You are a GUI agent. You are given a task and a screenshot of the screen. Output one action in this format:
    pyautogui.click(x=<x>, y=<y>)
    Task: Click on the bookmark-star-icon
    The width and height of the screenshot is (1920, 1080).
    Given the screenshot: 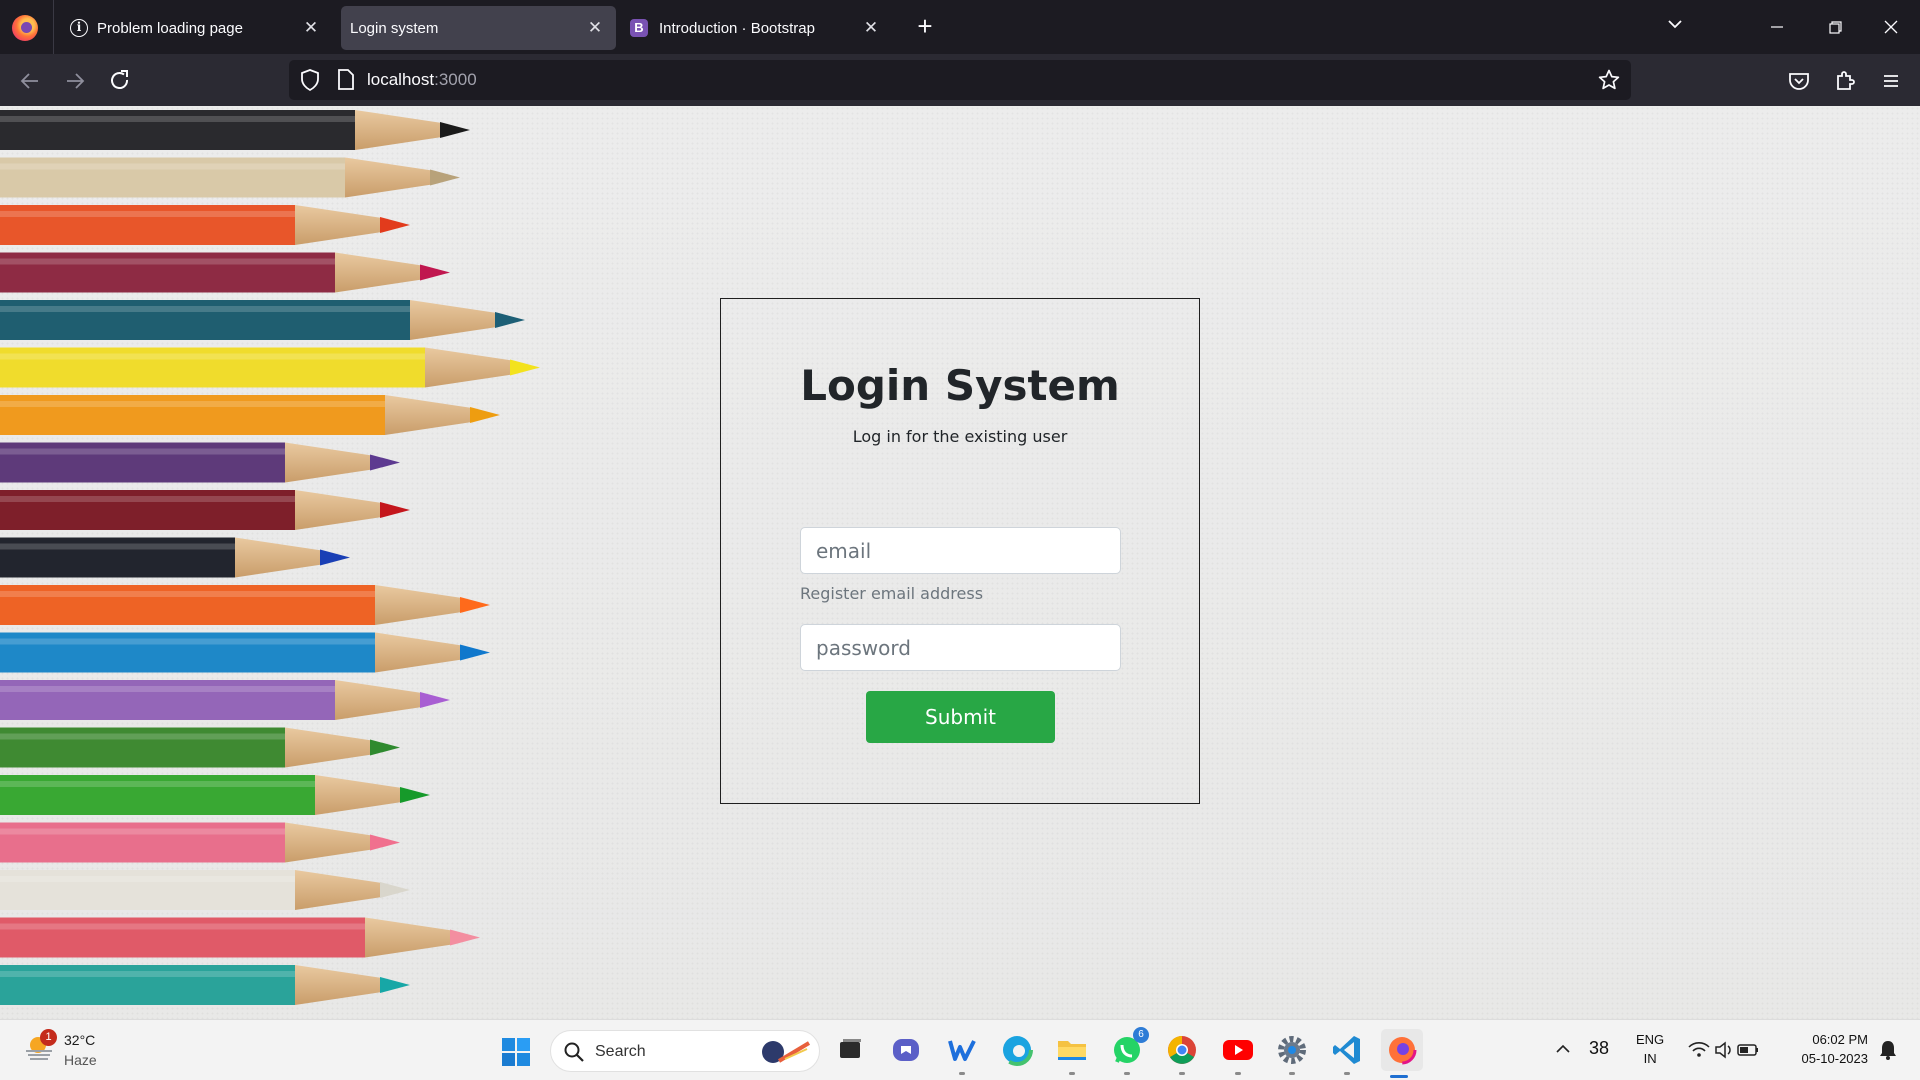 What is the action you would take?
    pyautogui.click(x=1609, y=80)
    